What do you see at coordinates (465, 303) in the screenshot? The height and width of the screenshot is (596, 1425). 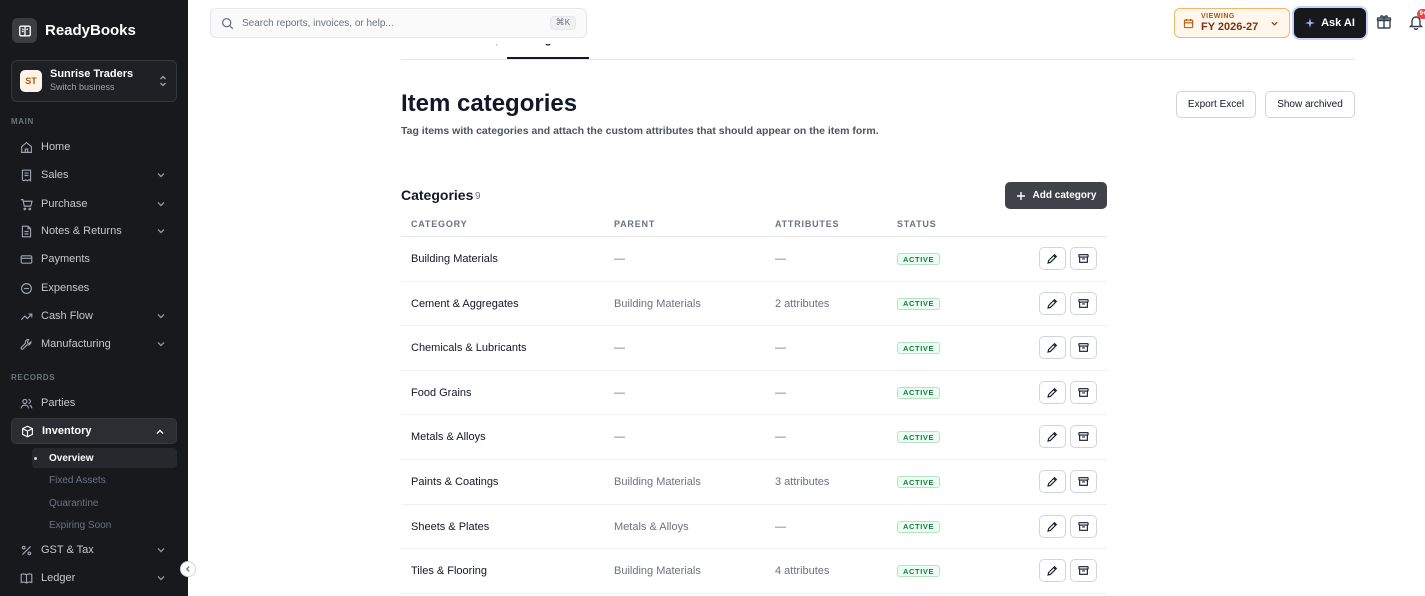 I see `category-name: Cement & Aggregates` at bounding box center [465, 303].